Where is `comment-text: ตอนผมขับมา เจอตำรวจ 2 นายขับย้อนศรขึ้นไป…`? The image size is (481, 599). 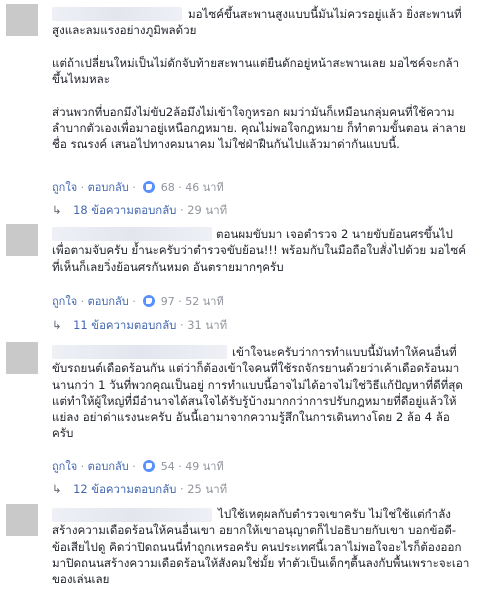
comment-text: ตอนผมขับมา เจอตำรวจ 2 นายขับย้อนศรขึ้นไป… is located at coordinates (259, 250).